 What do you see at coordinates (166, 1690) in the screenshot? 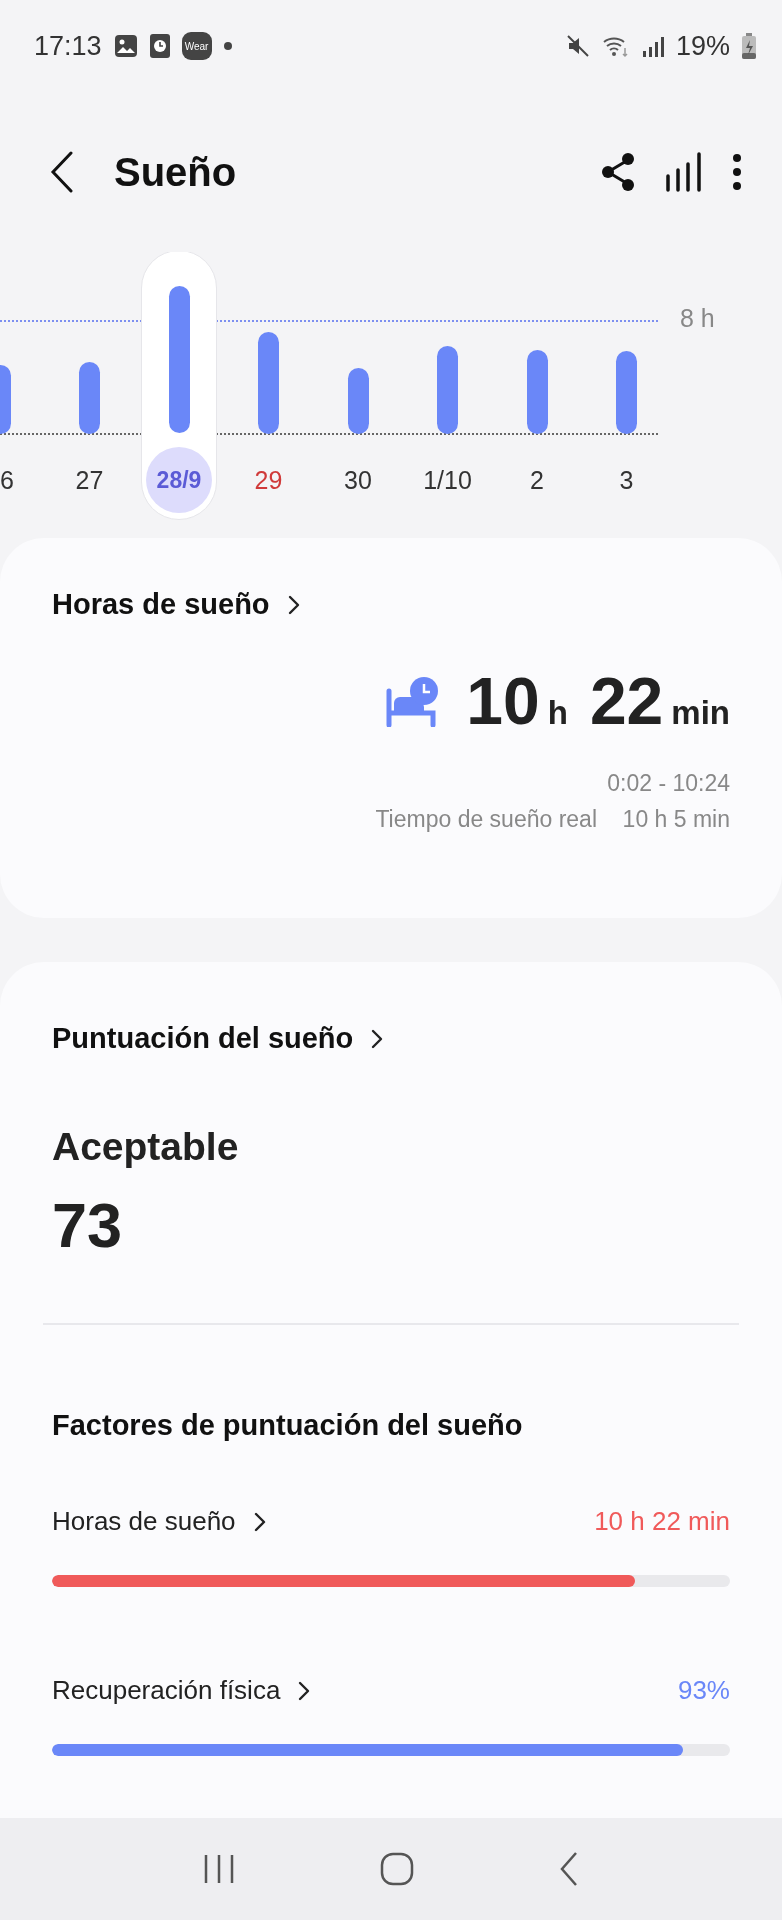
I see `factor-label: Recuperación física` at bounding box center [166, 1690].